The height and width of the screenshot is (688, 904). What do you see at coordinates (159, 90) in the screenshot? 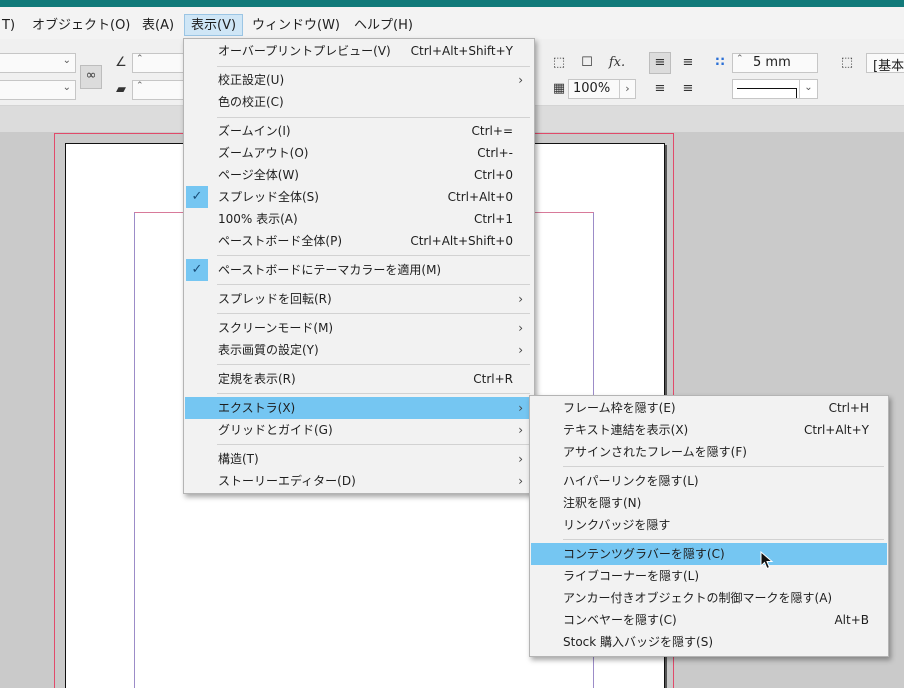
I see `shear-angle-field: ⌃` at bounding box center [159, 90].